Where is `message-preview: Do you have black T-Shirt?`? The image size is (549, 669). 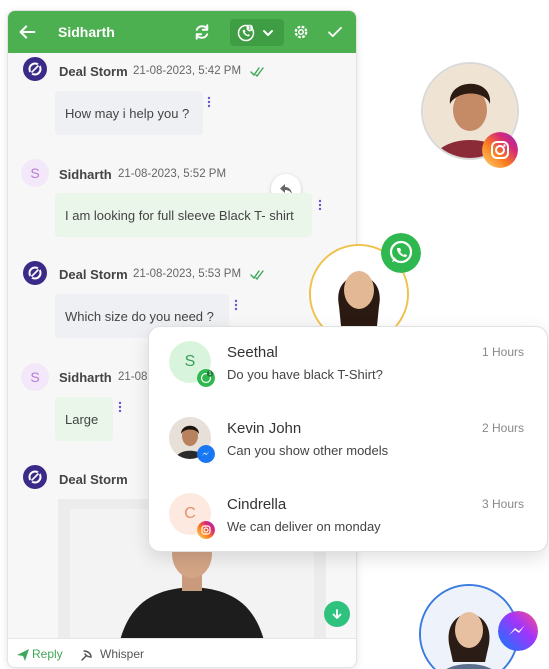
message-preview: Do you have black T-Shirt? is located at coordinates (305, 374).